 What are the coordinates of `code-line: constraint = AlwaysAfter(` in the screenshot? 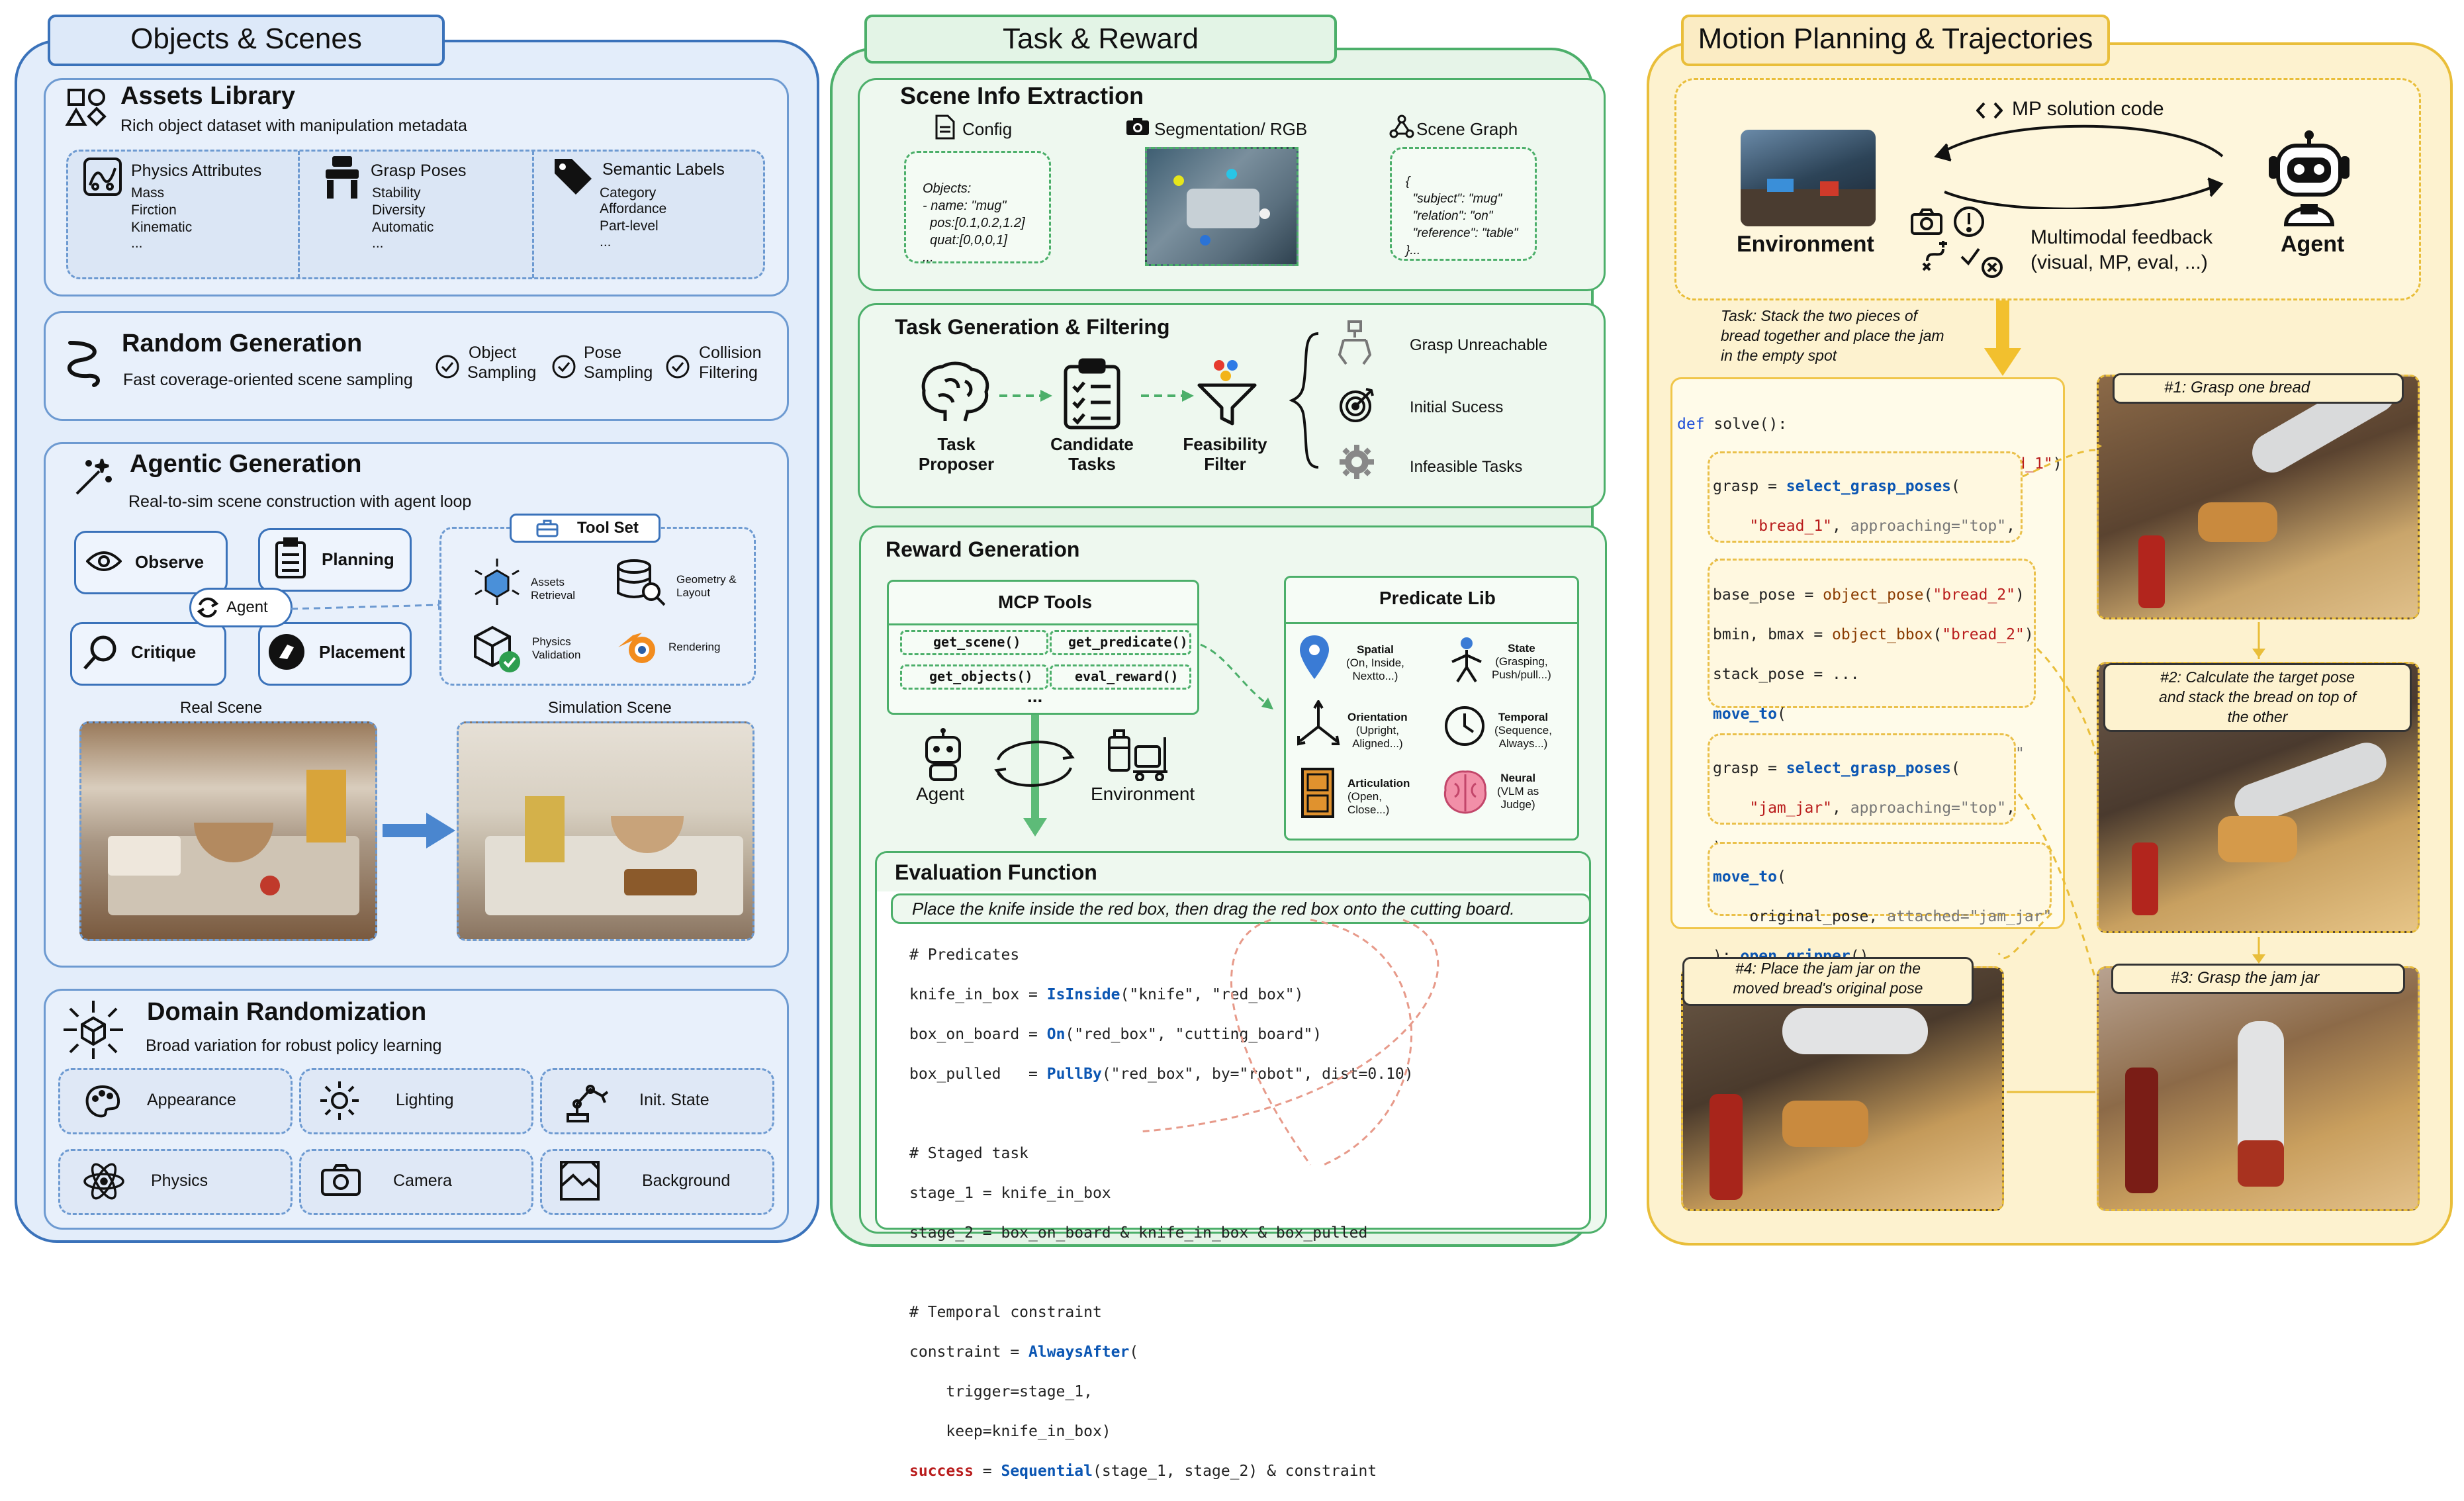 It's located at (1024, 1352).